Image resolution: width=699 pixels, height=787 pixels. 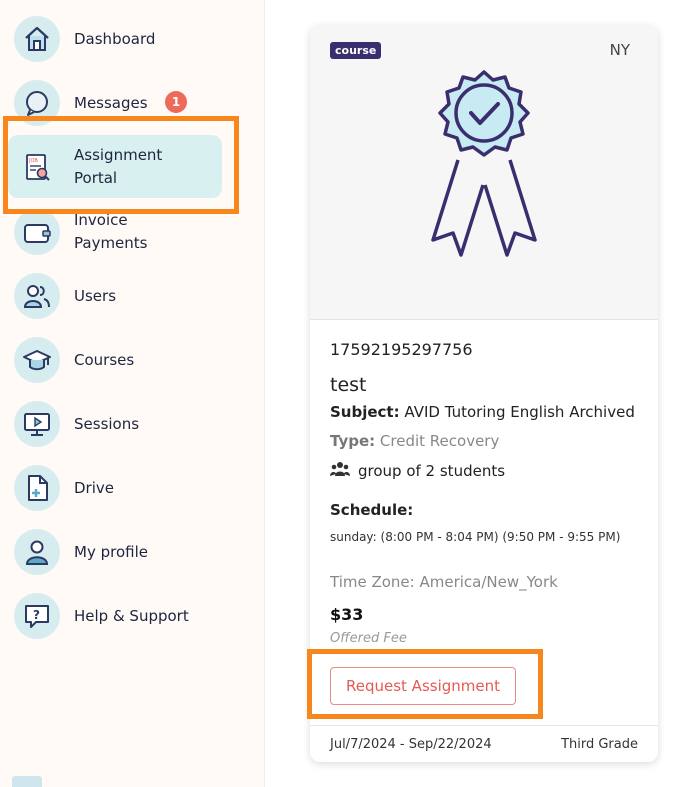 What do you see at coordinates (131, 615) in the screenshot?
I see `sidebar-item-label: Help & Support` at bounding box center [131, 615].